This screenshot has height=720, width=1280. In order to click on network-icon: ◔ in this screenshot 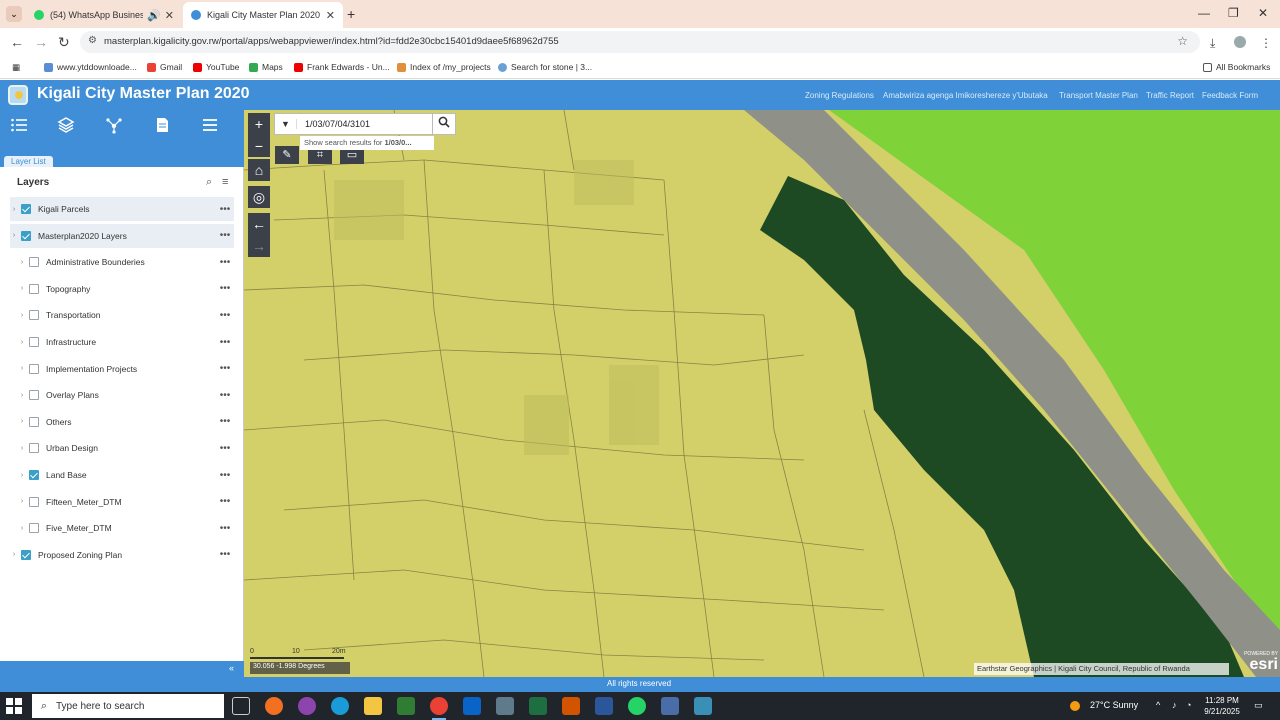, I will do `click(1188, 705)`.